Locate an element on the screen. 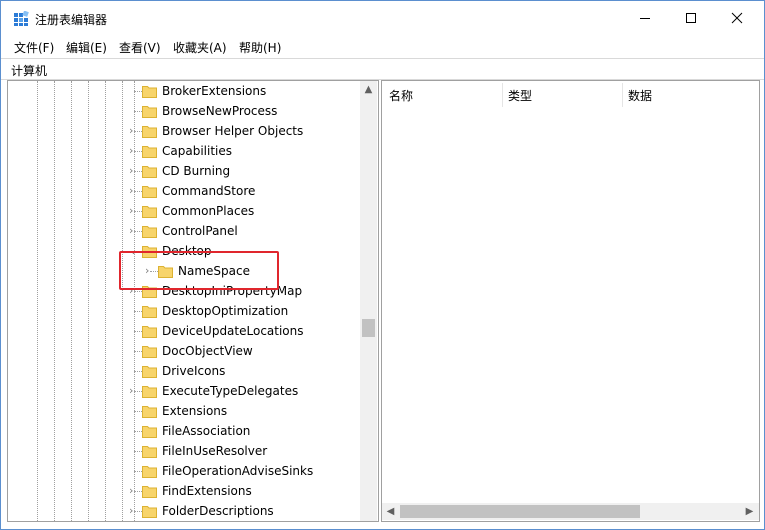 The image size is (765, 530). scroll-right-arrow-icon: ▶ is located at coordinates (749, 511).